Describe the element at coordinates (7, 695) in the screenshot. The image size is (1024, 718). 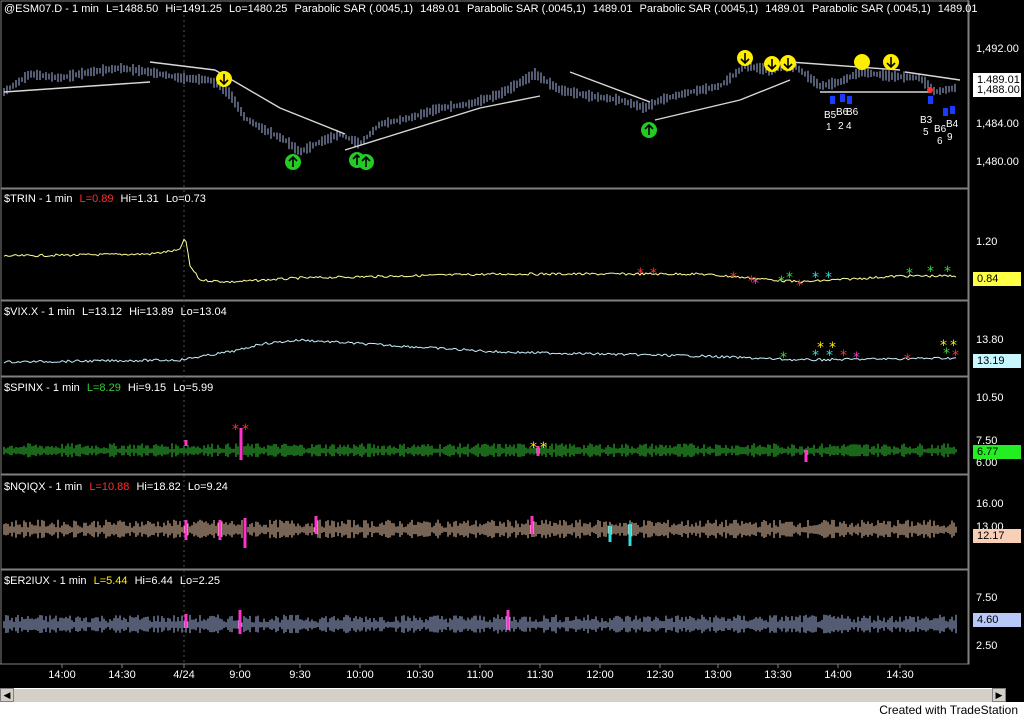
I see `scroll-left-button: ◀` at that location.